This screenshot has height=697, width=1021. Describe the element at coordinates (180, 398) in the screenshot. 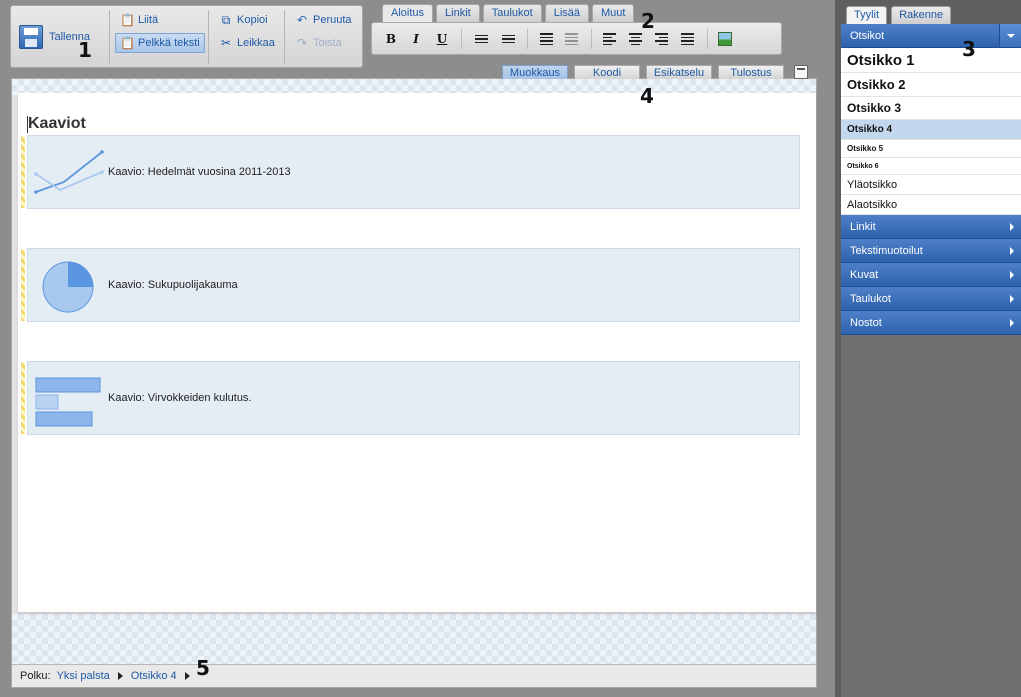

I see `chart-caption: Kaavio: Virvokkeiden kulutus.` at that location.